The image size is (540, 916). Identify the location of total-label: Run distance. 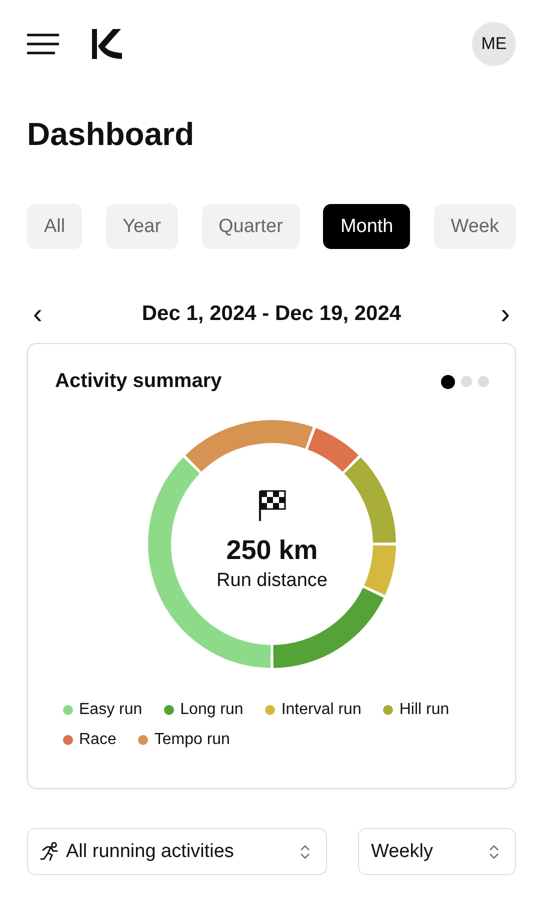
(272, 581).